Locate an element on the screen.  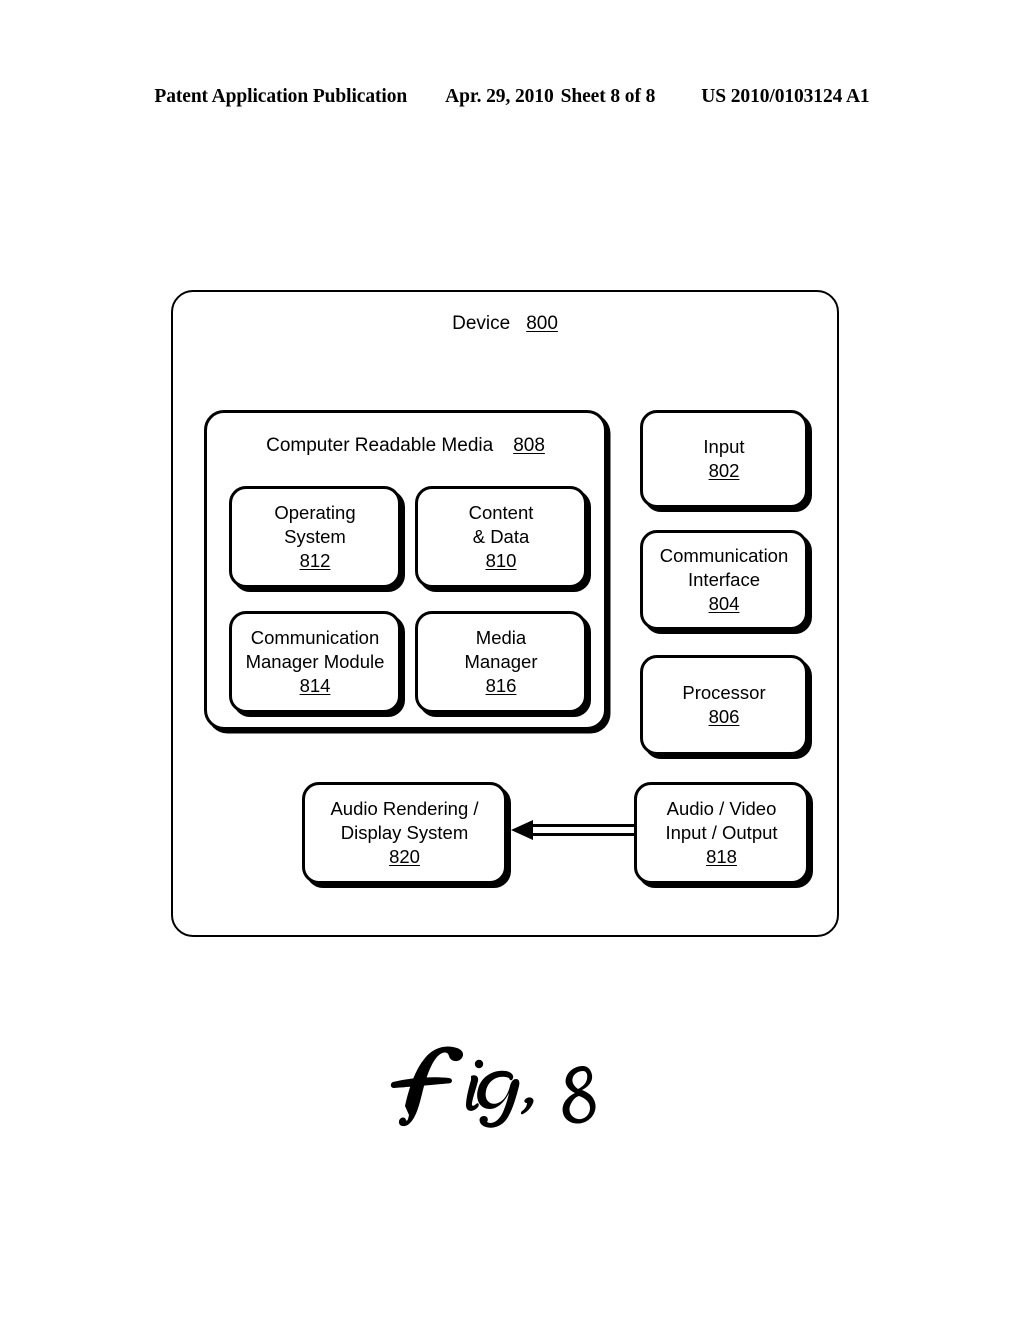
module-communication-manager-reference-number: 814 is located at coordinates (315, 685).